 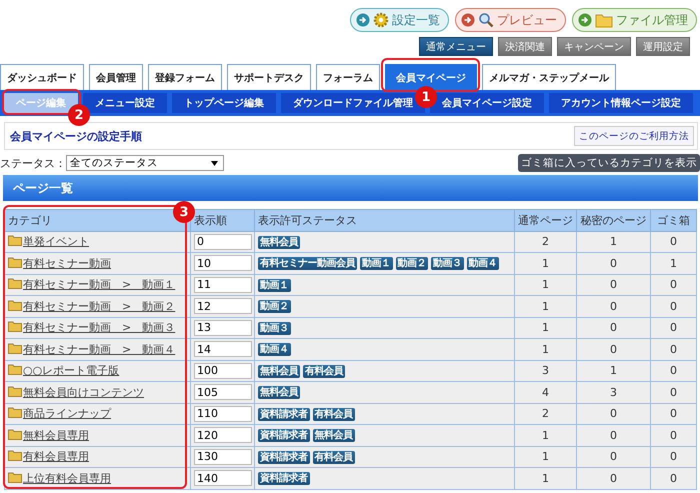 What do you see at coordinates (549, 77) in the screenshot?
I see `main-tab: メルマガ・ステップメール` at bounding box center [549, 77].